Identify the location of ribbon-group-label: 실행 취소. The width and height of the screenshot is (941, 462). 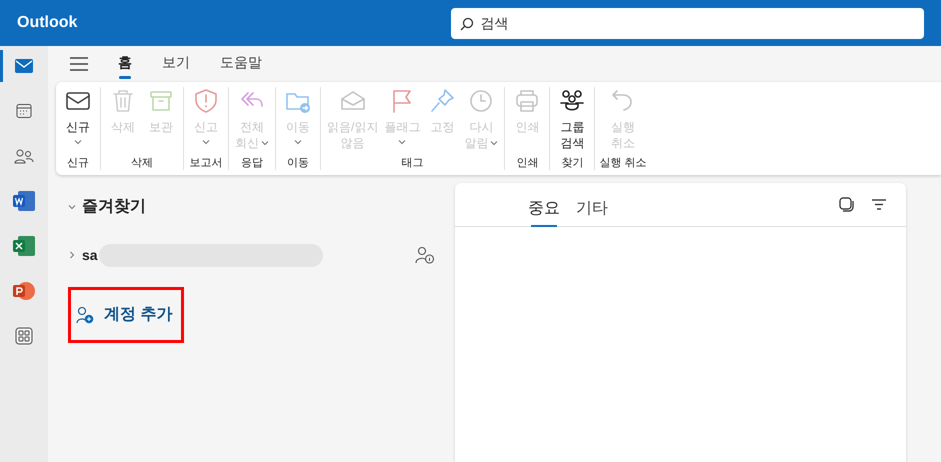
(622, 163).